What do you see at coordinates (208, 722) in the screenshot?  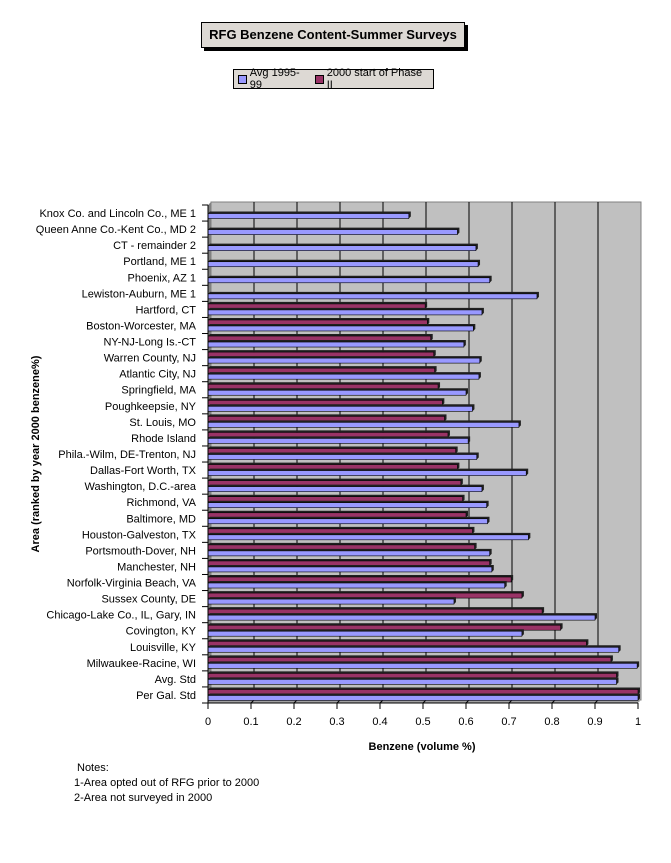 I see `x-tick-label: 0` at bounding box center [208, 722].